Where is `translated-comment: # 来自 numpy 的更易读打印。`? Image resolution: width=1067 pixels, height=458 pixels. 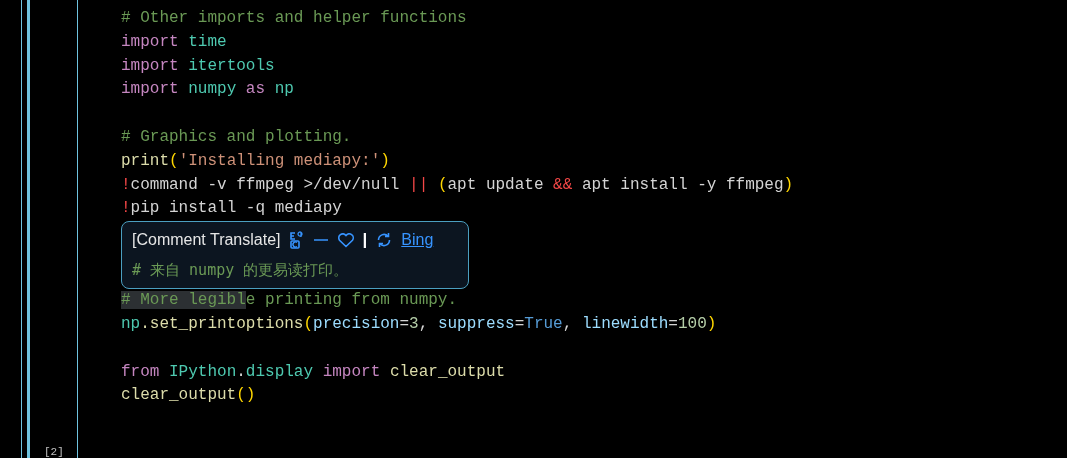
translated-comment: # 来自 numpy 的更易读打印。 is located at coordinates (241, 271).